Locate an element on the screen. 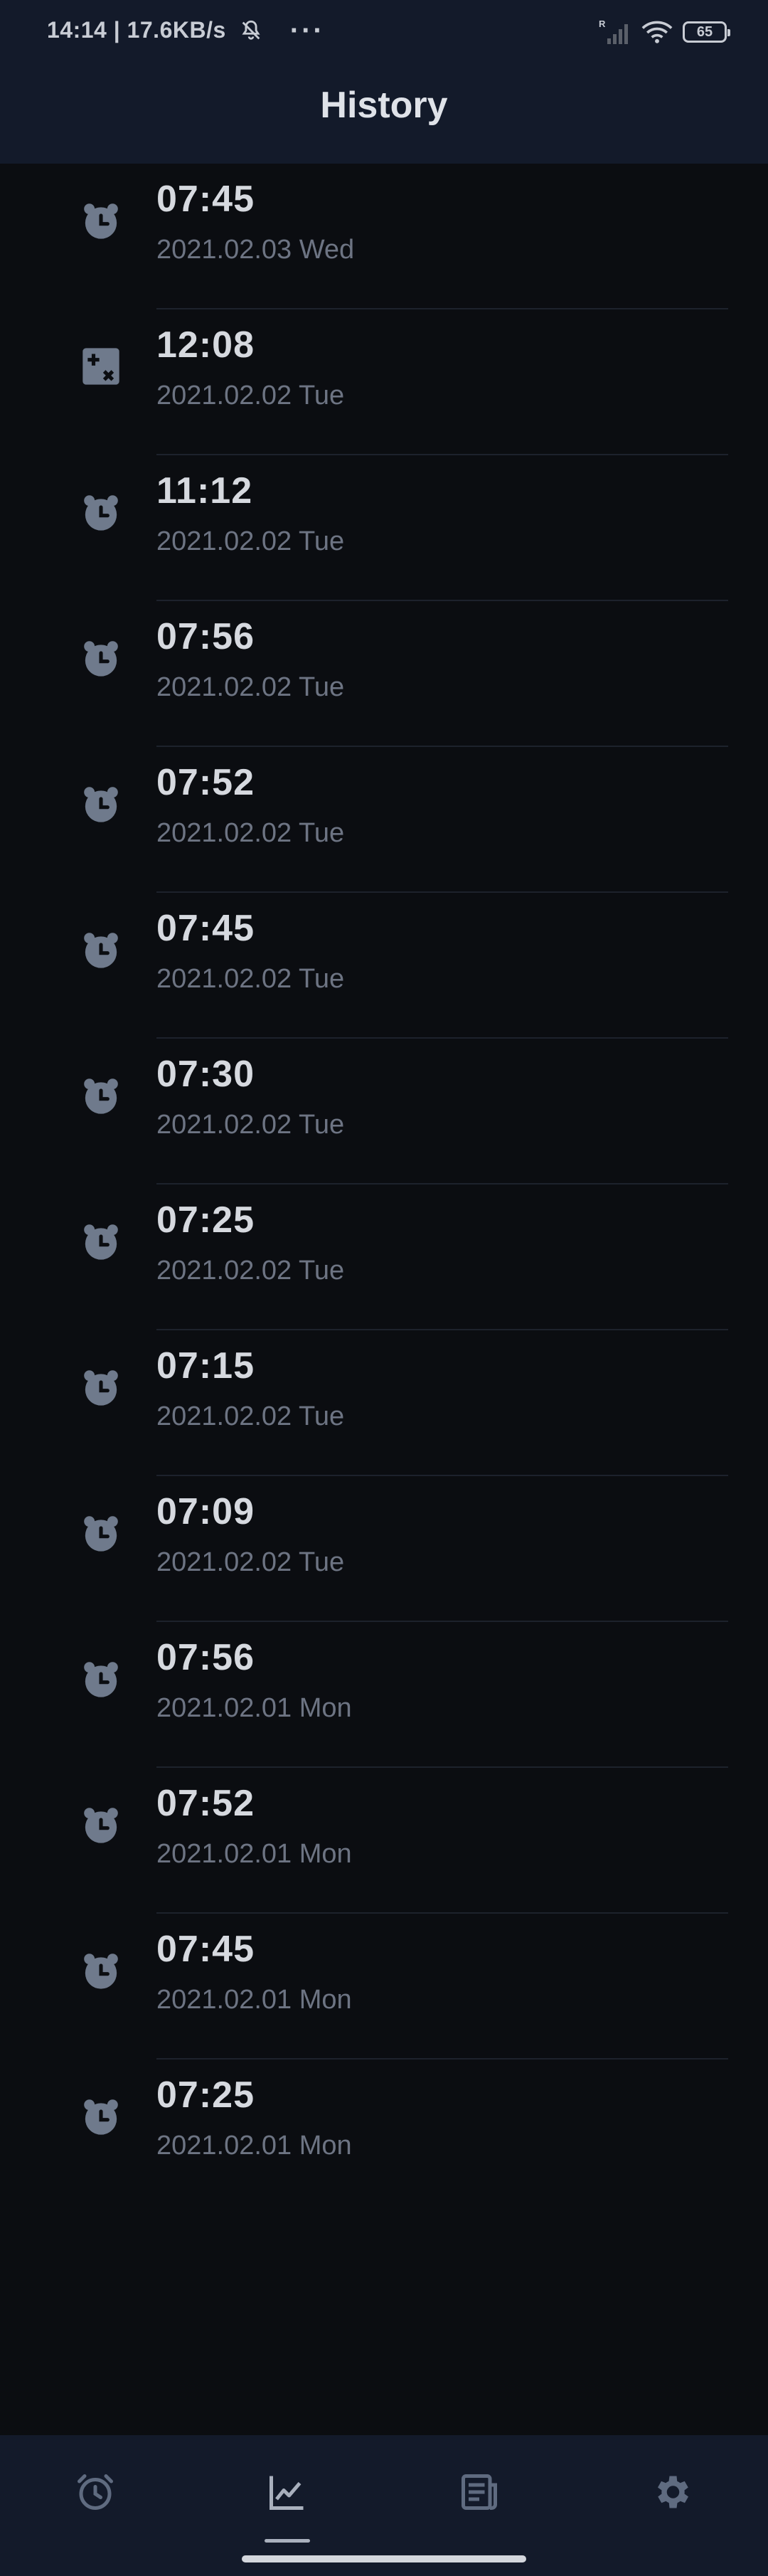  page-title: History is located at coordinates (384, 106).